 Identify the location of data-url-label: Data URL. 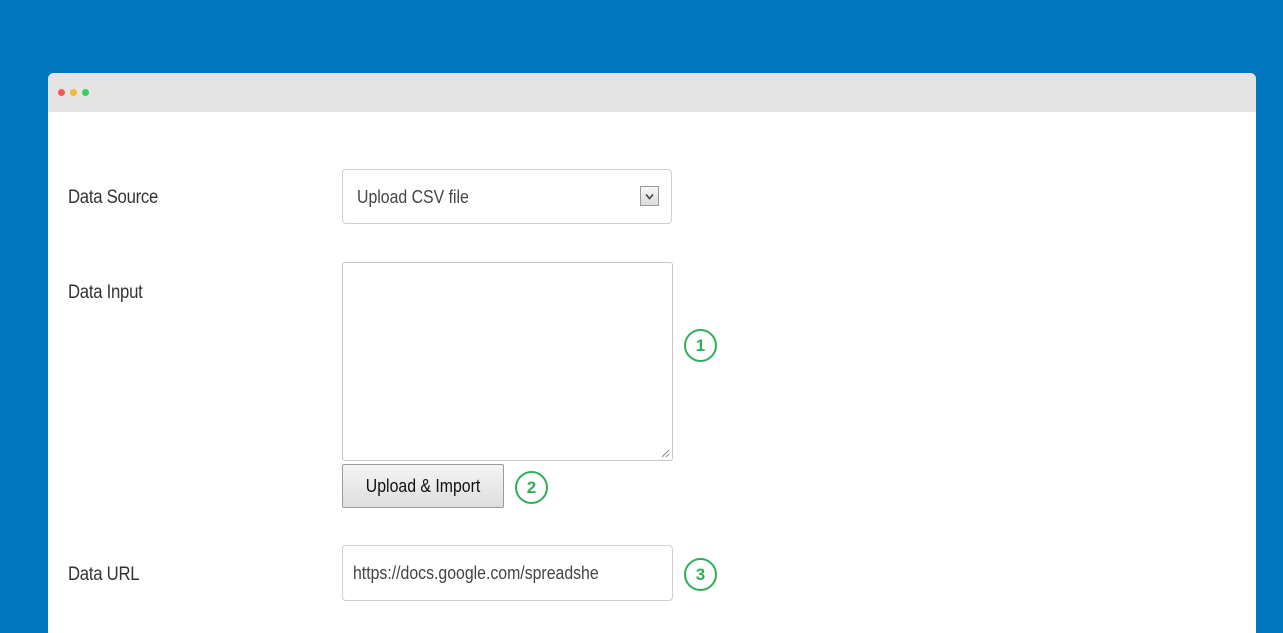
(104, 574).